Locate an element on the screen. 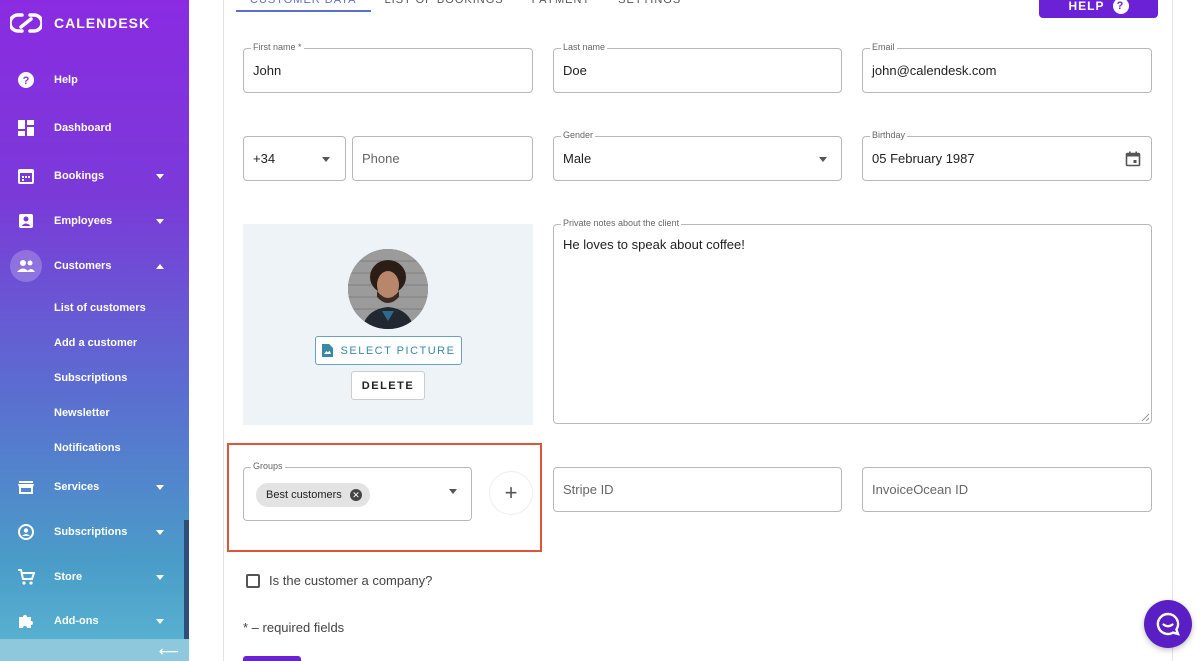 This screenshot has width=1200, height=661. sidebar-item-customers: Customers is located at coordinates (91, 266).